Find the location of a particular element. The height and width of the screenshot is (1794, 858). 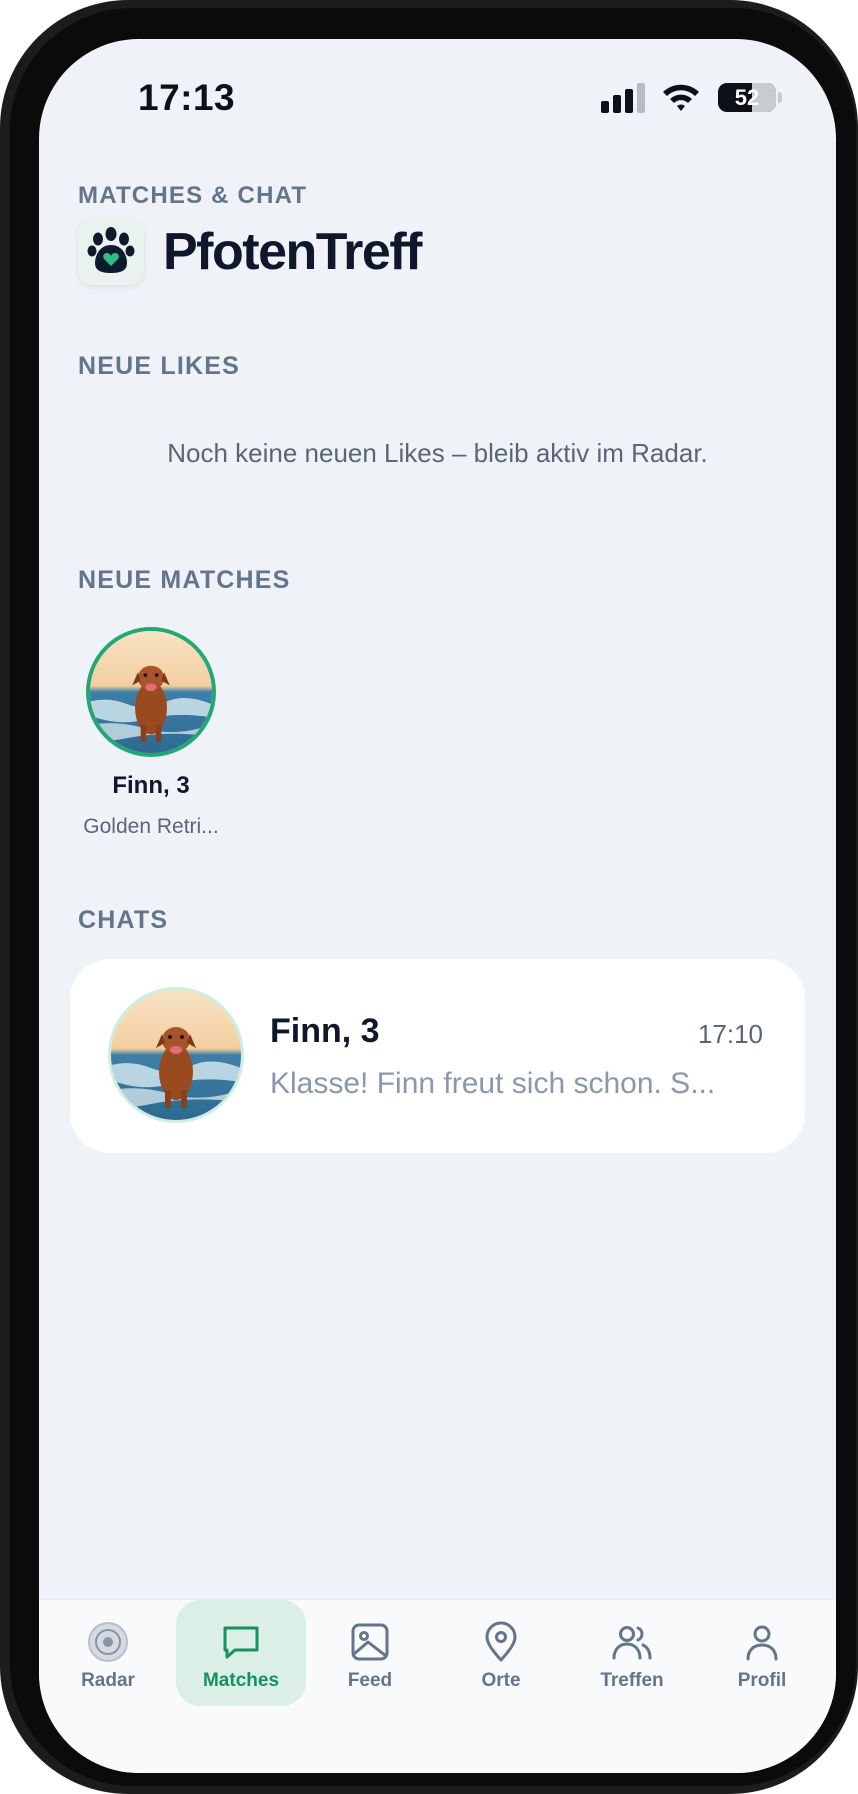

wifi-icon is located at coordinates (681, 97).